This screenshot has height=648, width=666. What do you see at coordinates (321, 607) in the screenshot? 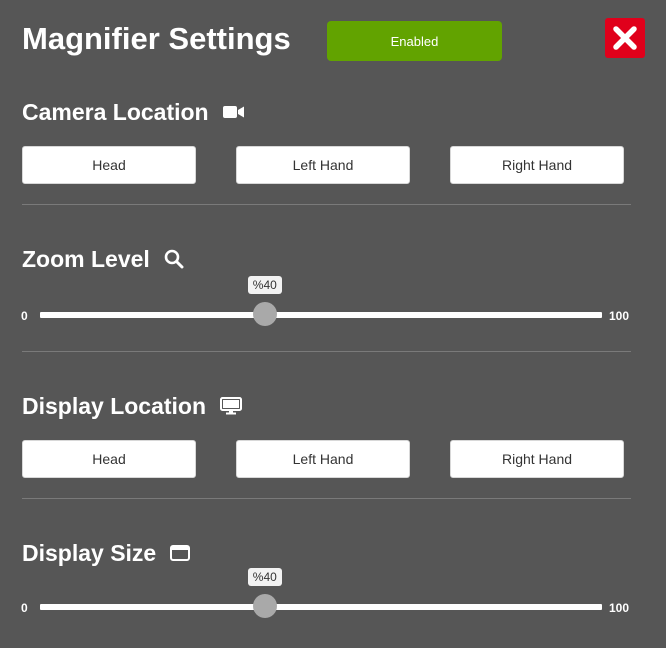
I see `display-size-slider-track` at bounding box center [321, 607].